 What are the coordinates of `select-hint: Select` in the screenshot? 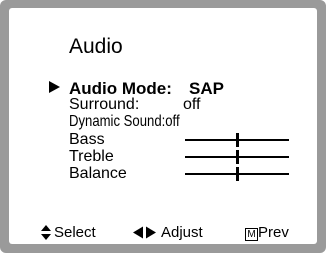 It's located at (75, 232).